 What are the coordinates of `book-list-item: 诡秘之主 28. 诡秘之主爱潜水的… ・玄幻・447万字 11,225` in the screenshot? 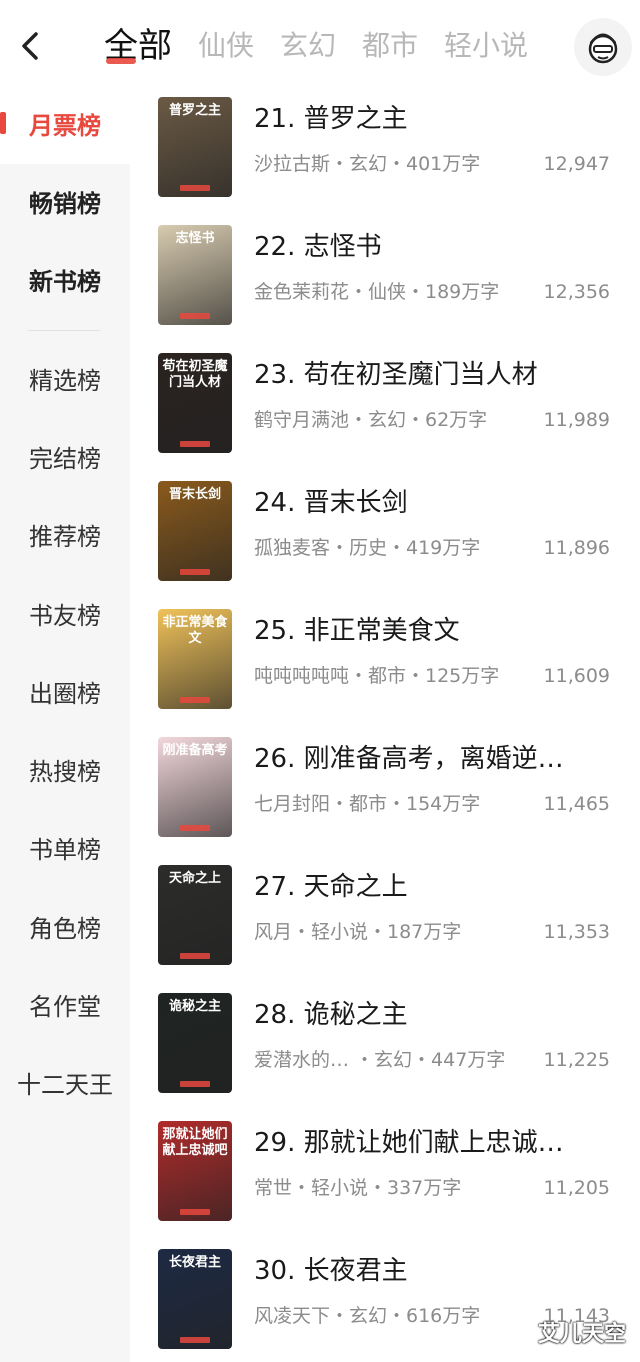 It's located at (385, 1052).